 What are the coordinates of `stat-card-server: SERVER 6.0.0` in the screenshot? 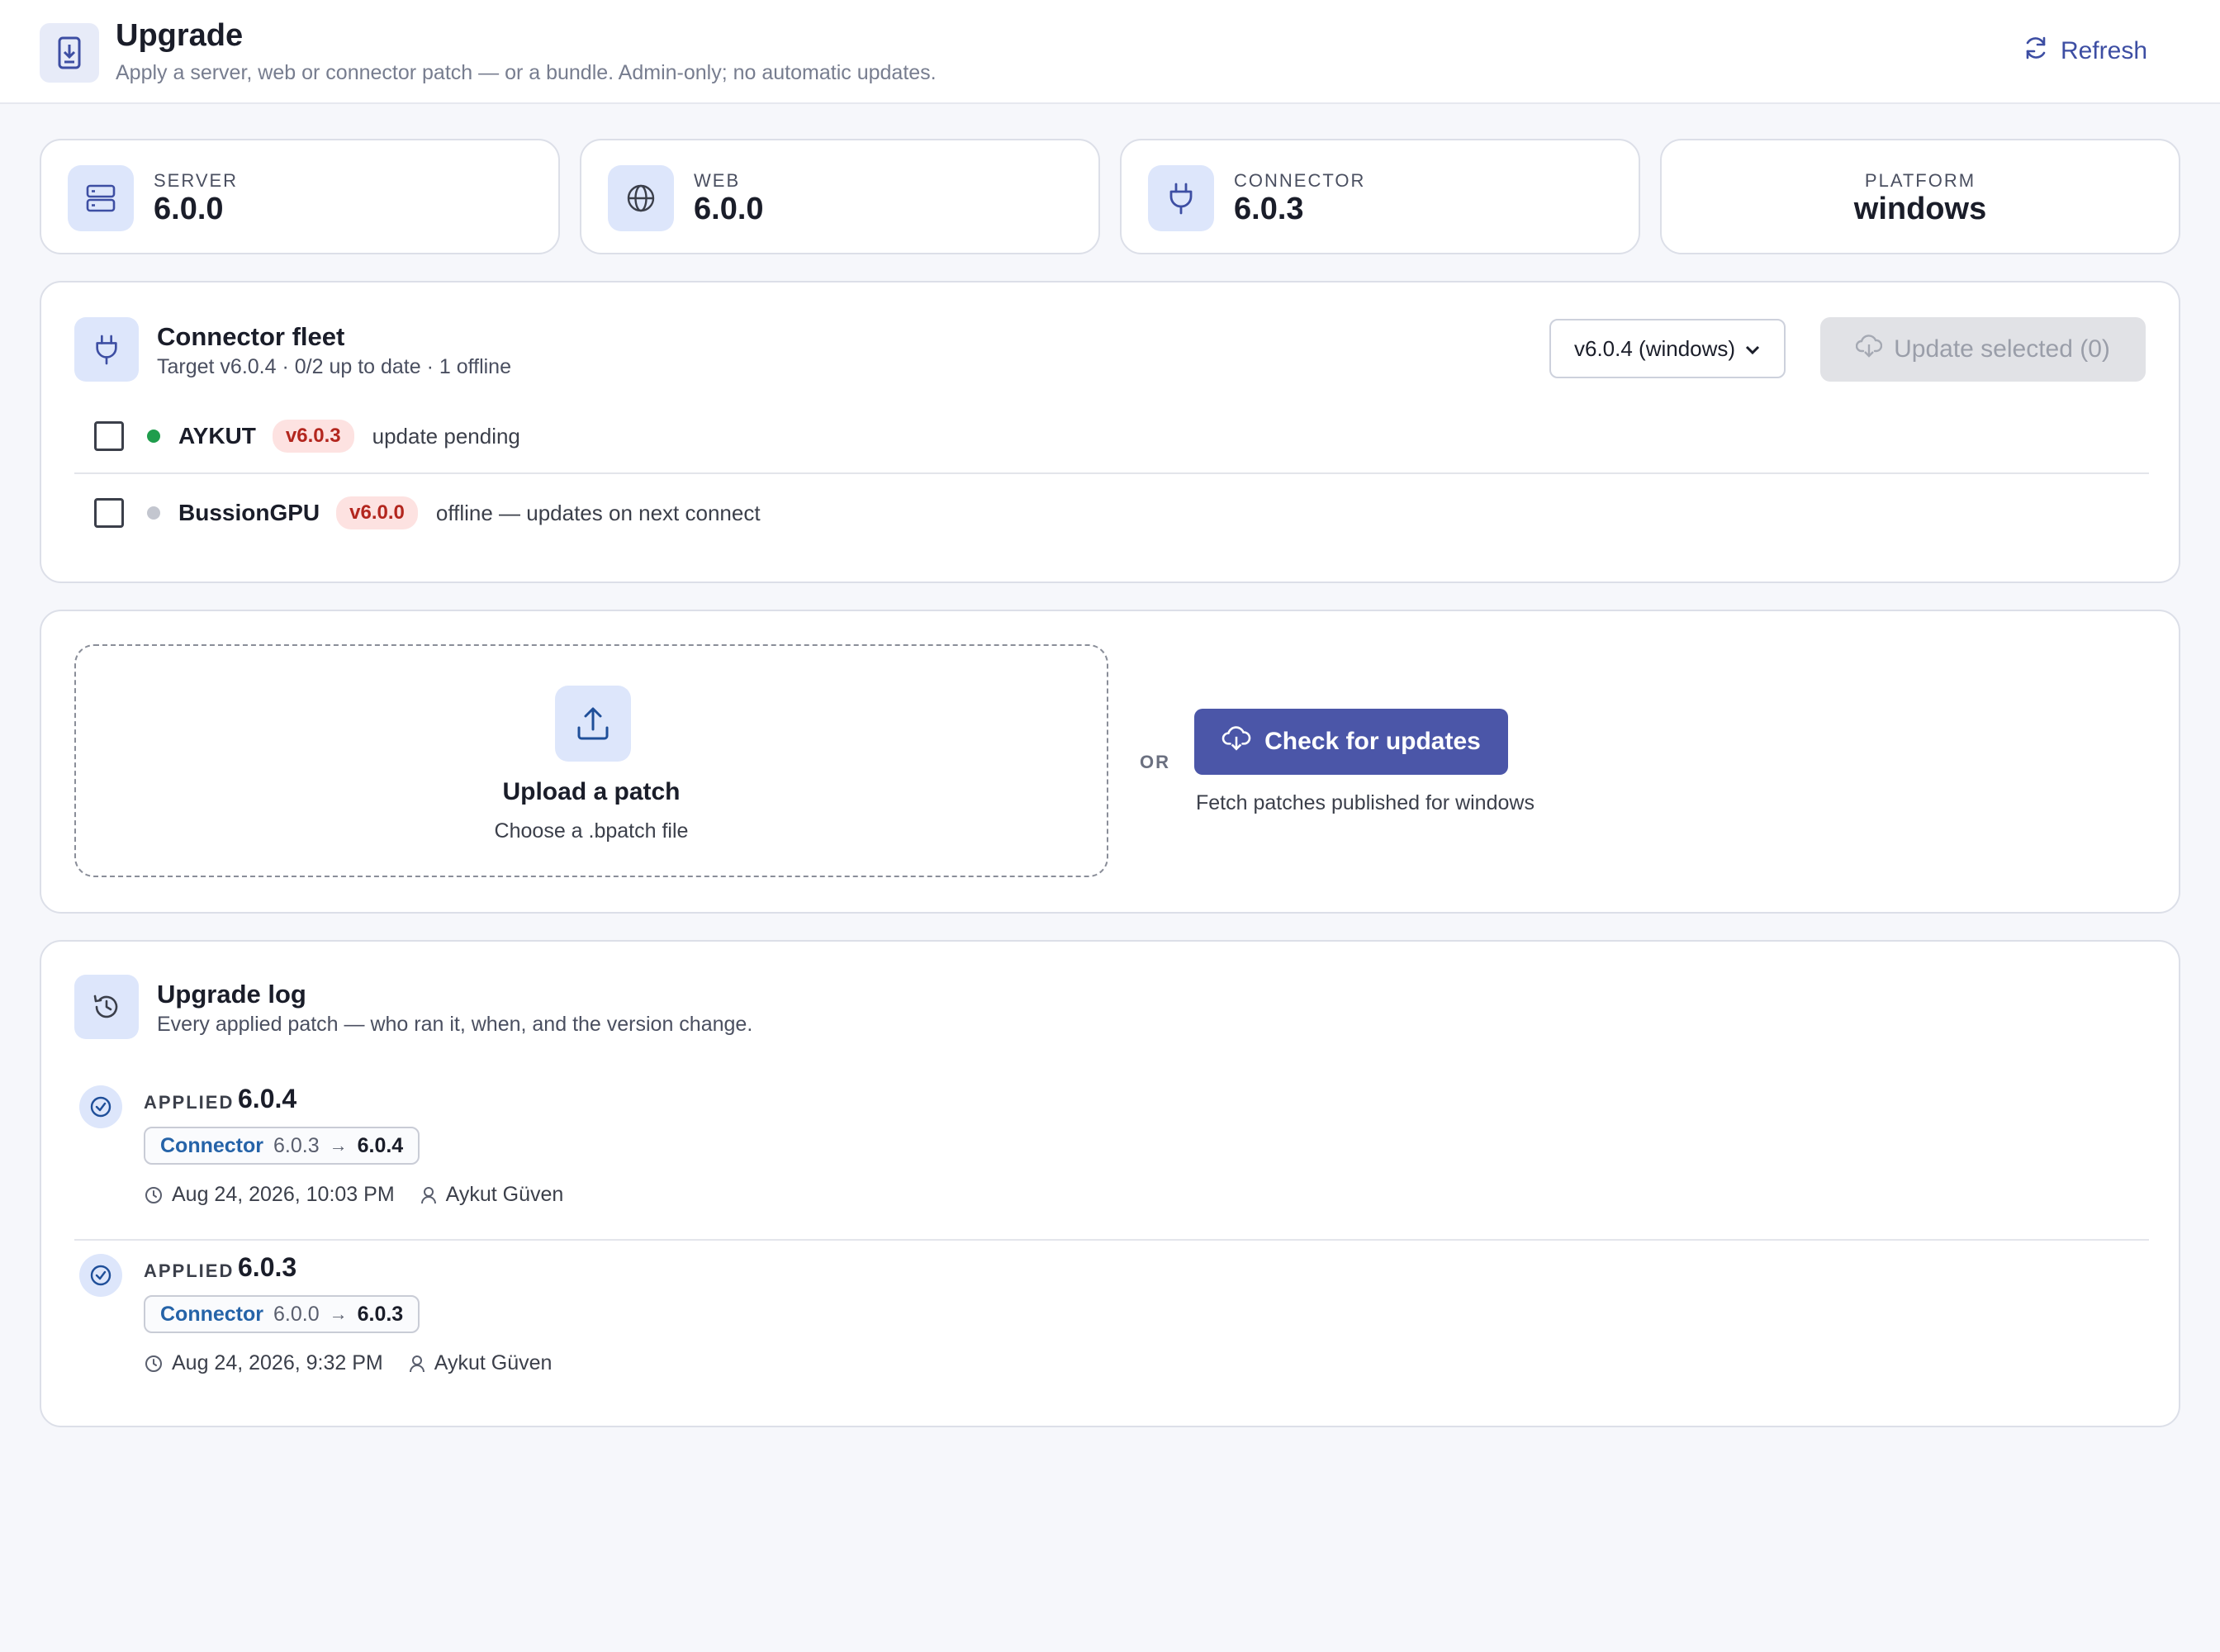 It's located at (300, 196).